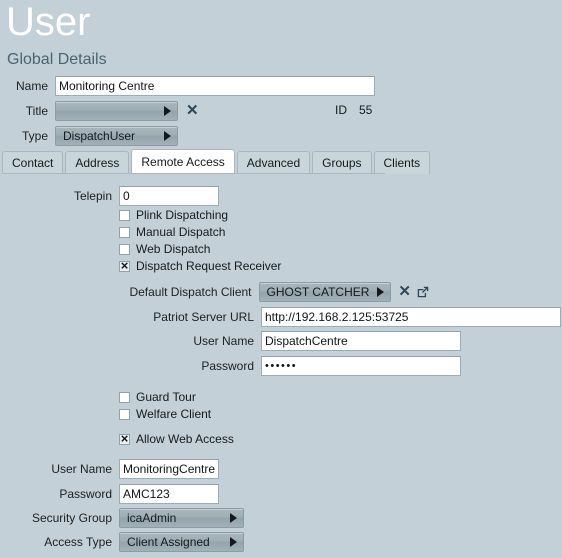 This screenshot has width=562, height=558. What do you see at coordinates (183, 161) in the screenshot?
I see `tab-remote-access: Remote Access` at bounding box center [183, 161].